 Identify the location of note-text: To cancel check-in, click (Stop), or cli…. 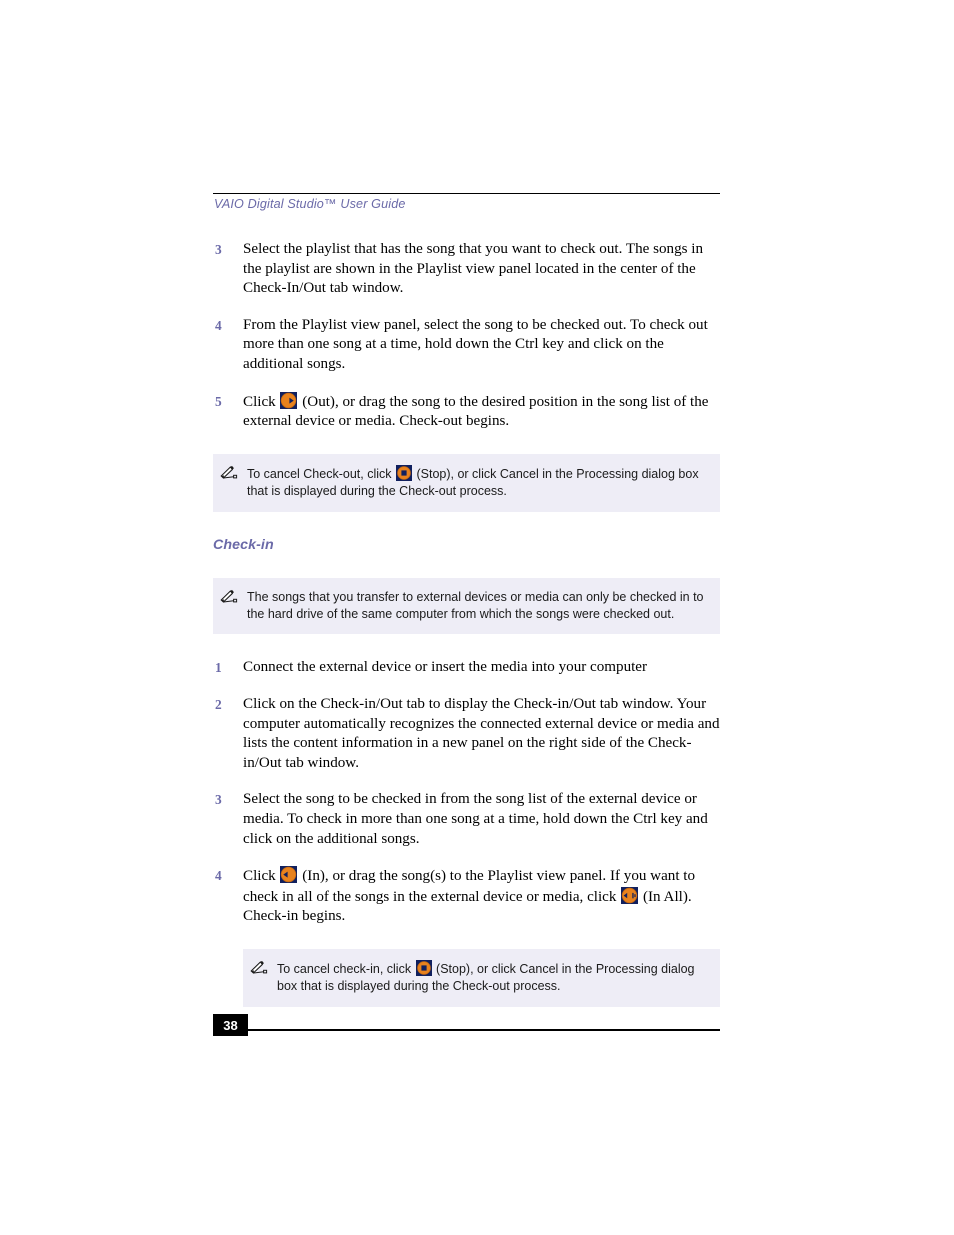
(486, 976).